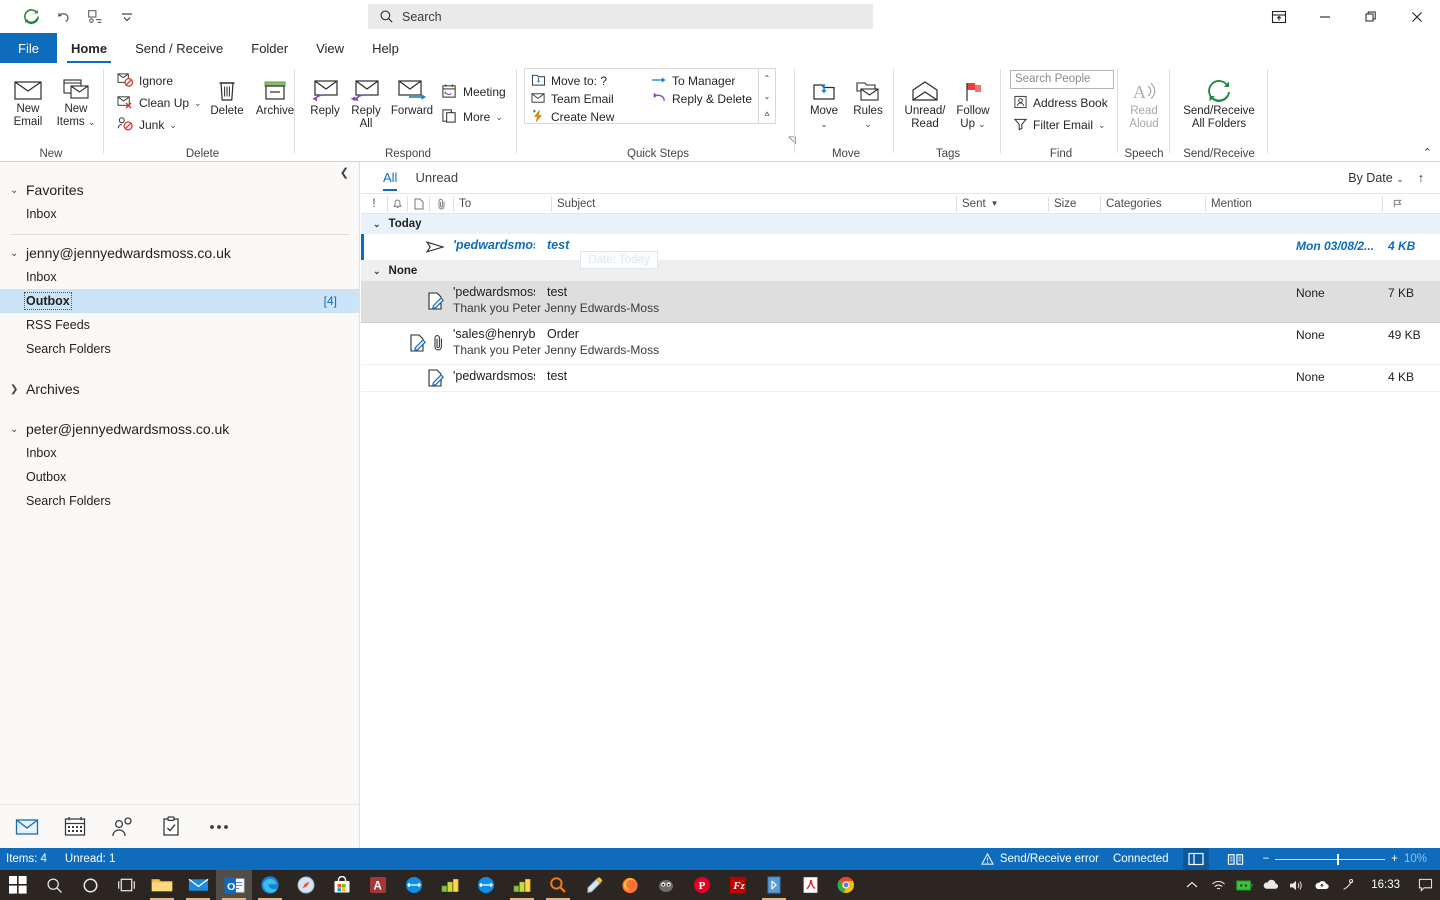  Describe the element at coordinates (1039, 859) in the screenshot. I see `status-send-receive-error: Send/Receive error` at that location.